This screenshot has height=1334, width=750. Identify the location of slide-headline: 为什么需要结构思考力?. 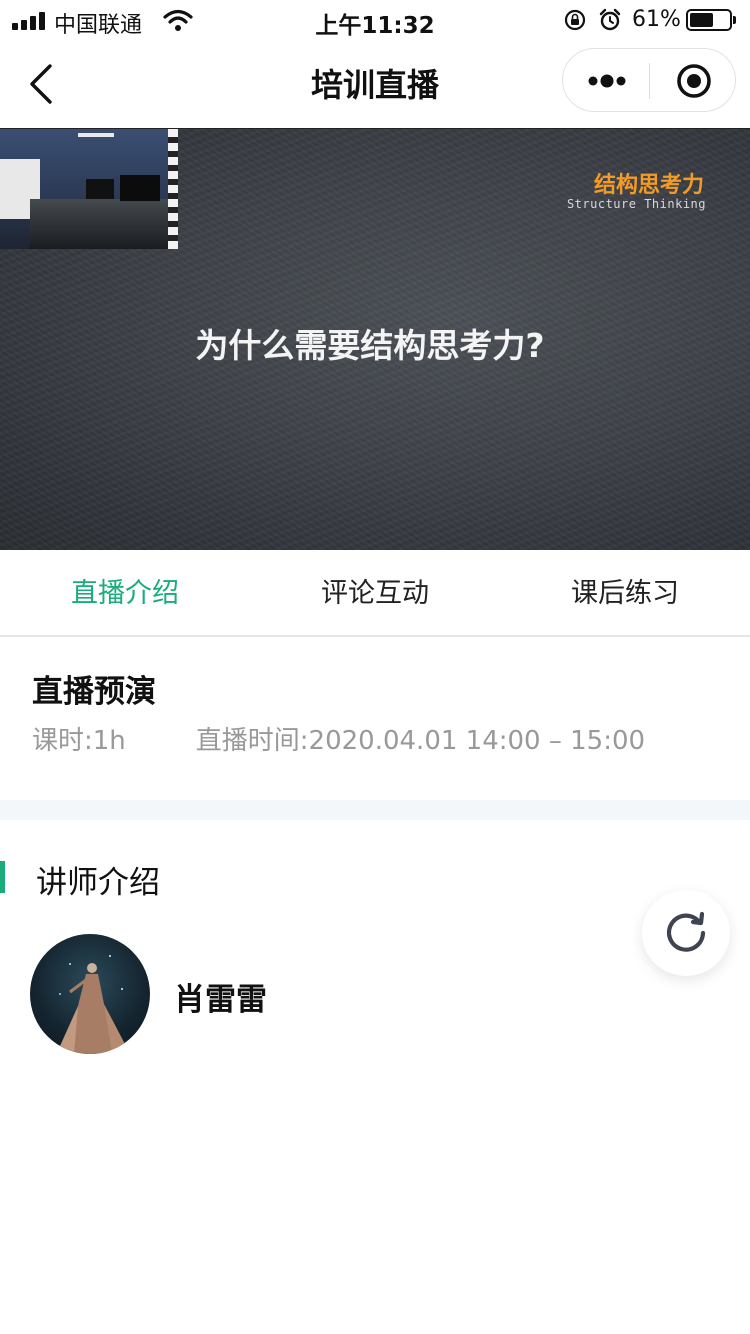
(370, 345).